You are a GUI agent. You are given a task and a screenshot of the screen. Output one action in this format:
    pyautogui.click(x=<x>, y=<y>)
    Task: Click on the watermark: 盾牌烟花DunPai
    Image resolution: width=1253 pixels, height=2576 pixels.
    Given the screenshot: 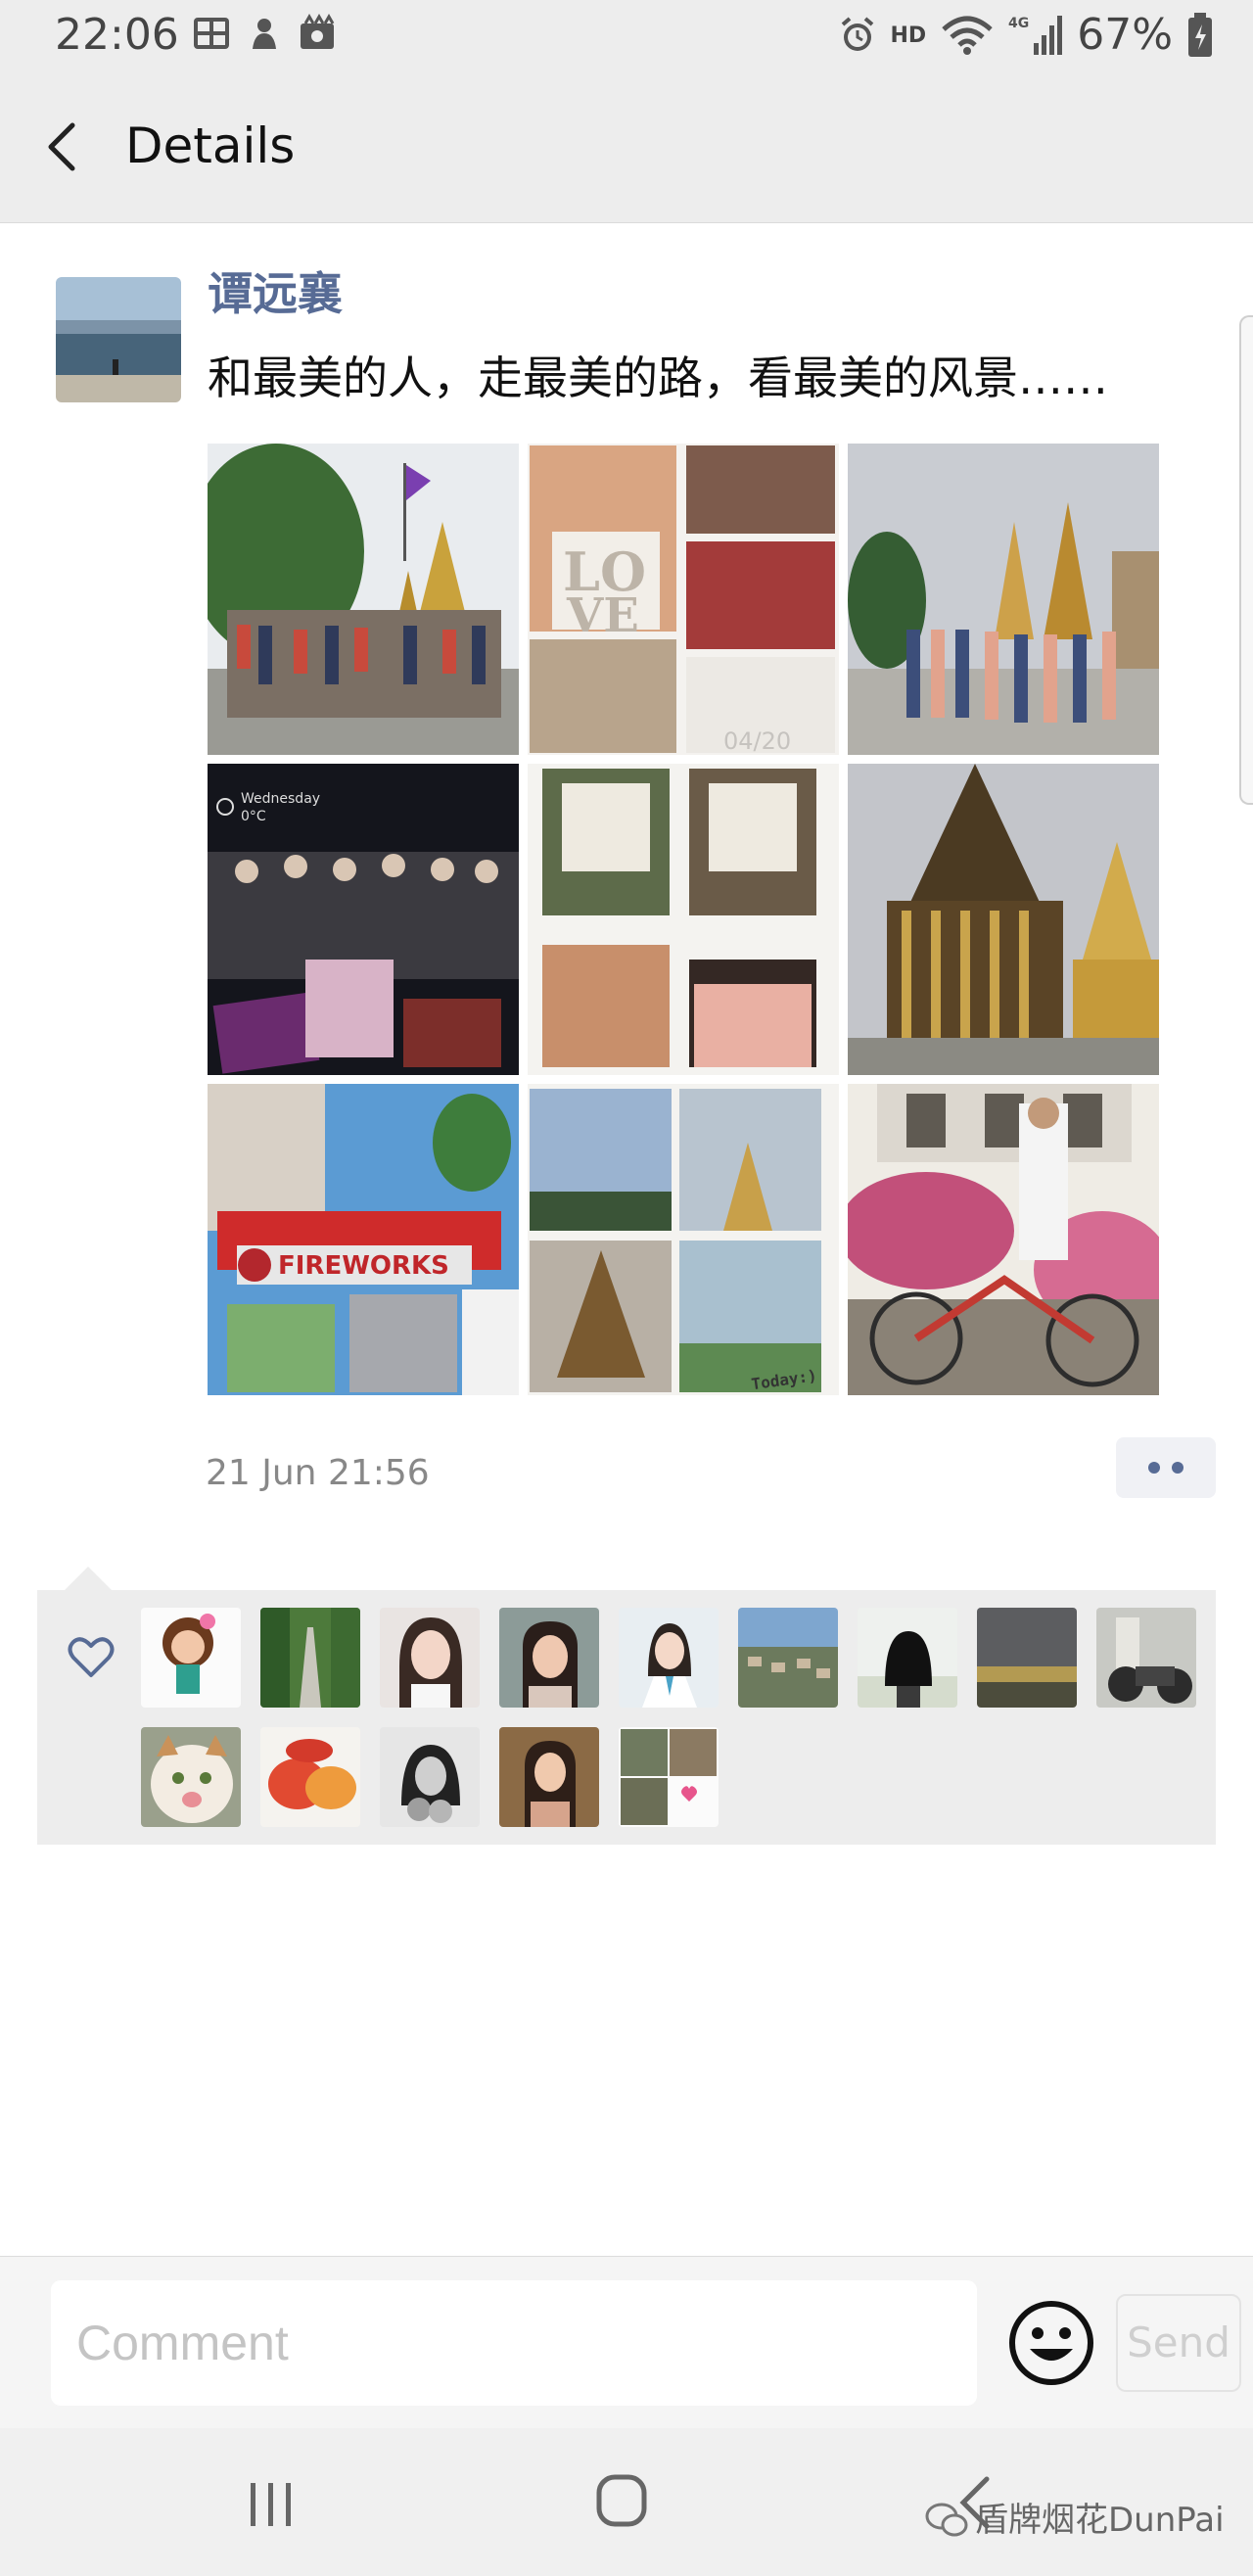 What is the action you would take?
    pyautogui.click(x=1074, y=2521)
    